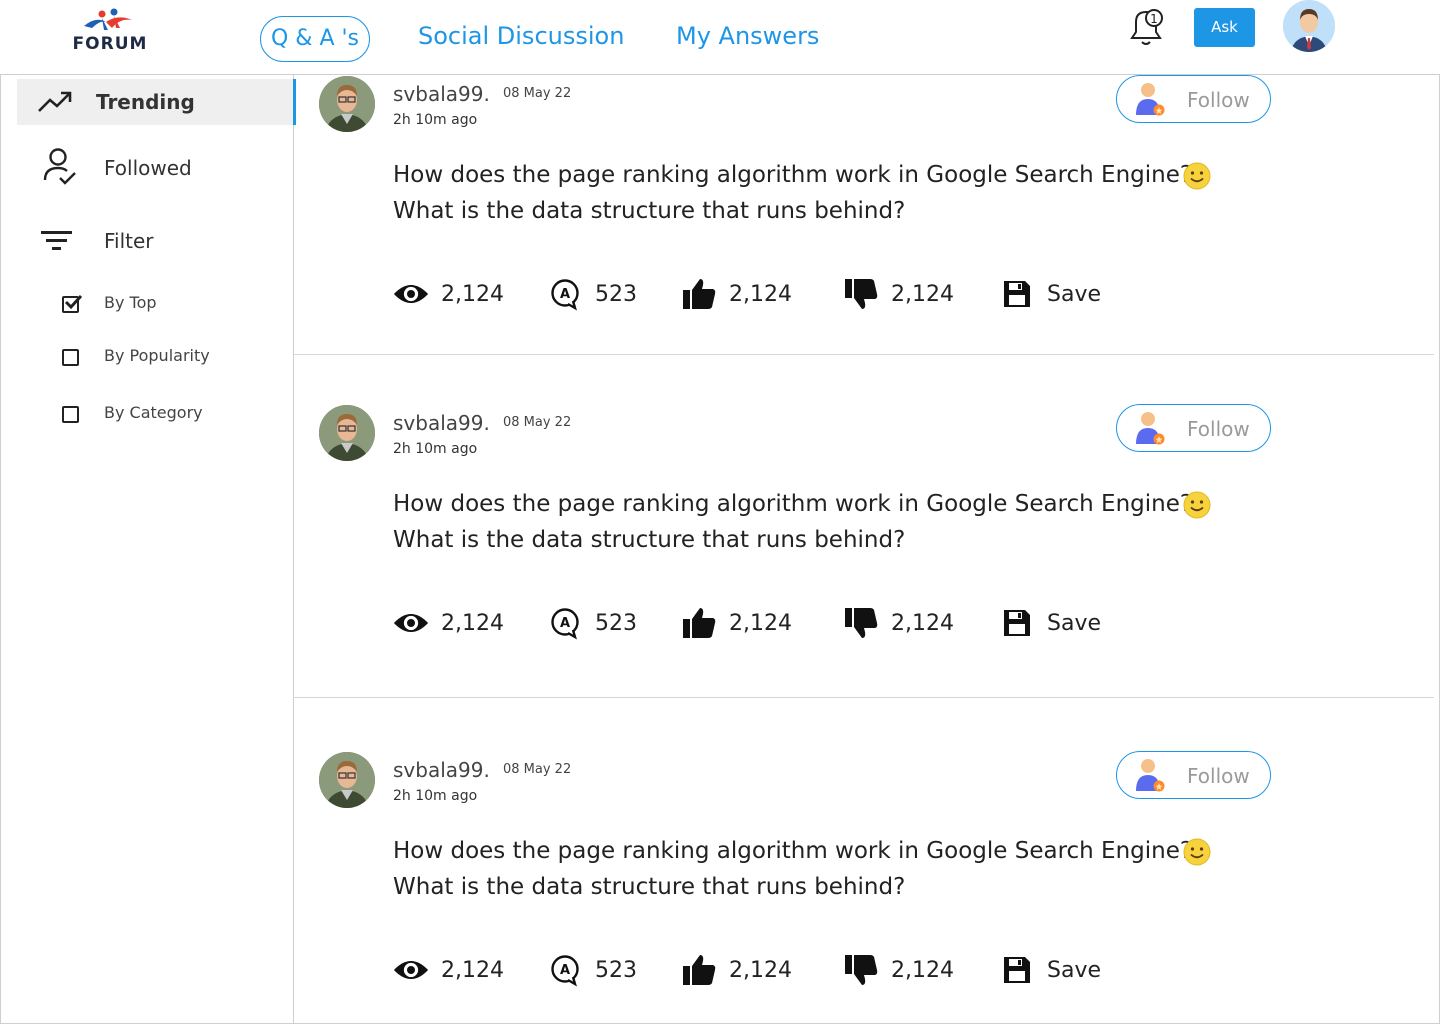 This screenshot has width=1440, height=1024. I want to click on user-check-icon, so click(59, 166).